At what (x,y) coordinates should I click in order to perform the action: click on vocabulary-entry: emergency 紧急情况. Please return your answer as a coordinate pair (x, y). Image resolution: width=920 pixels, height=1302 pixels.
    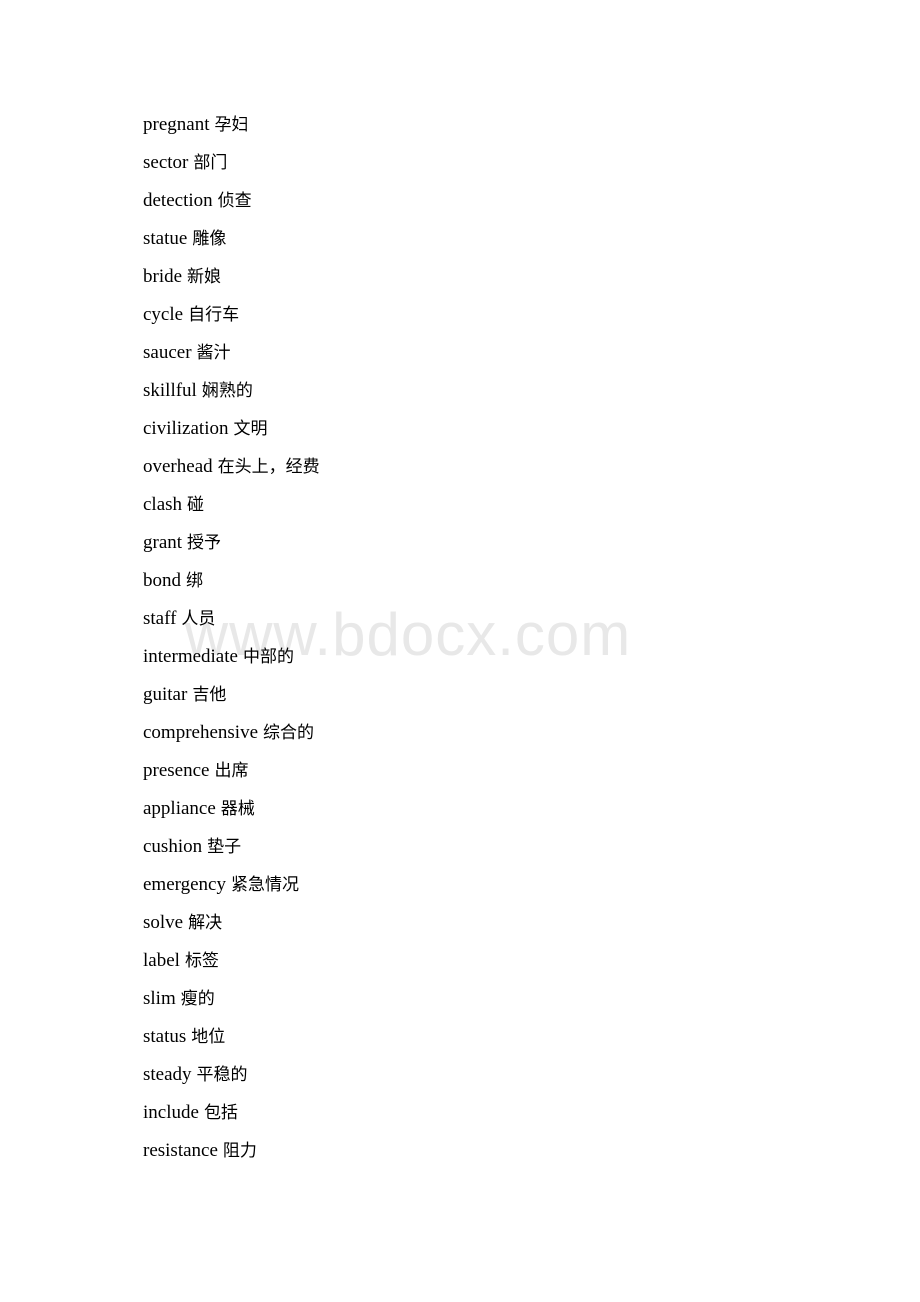
    Looking at the image, I should click on (531, 885).